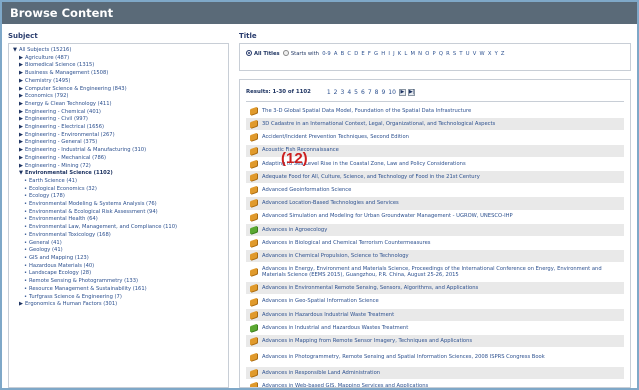  I want to click on letter-link: P, so click(433, 54).